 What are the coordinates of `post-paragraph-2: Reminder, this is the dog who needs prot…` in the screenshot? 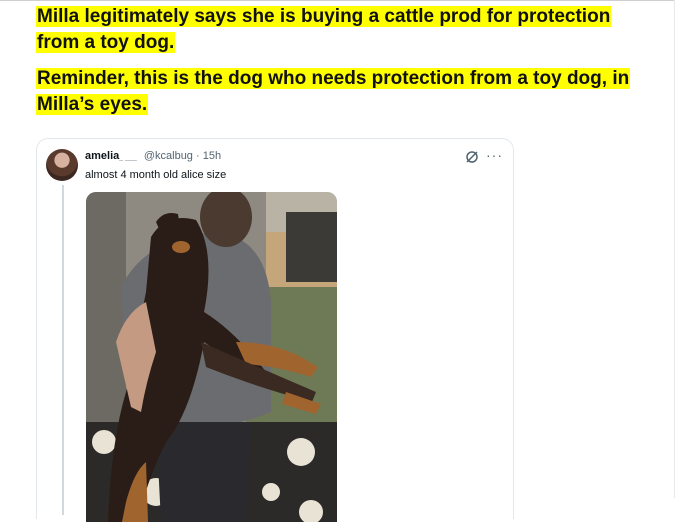 It's located at (346, 92).